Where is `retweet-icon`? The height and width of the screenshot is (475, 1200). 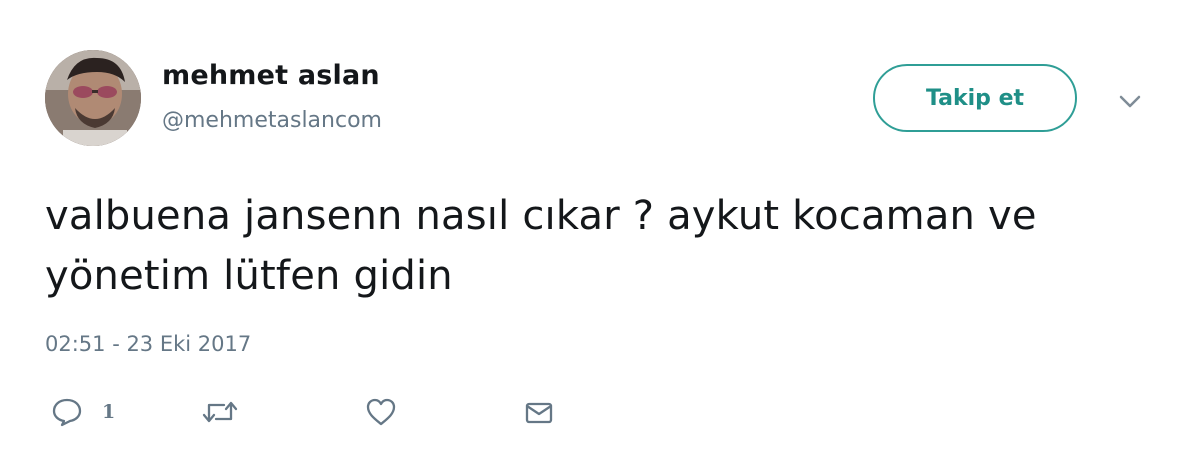 retweet-icon is located at coordinates (220, 412).